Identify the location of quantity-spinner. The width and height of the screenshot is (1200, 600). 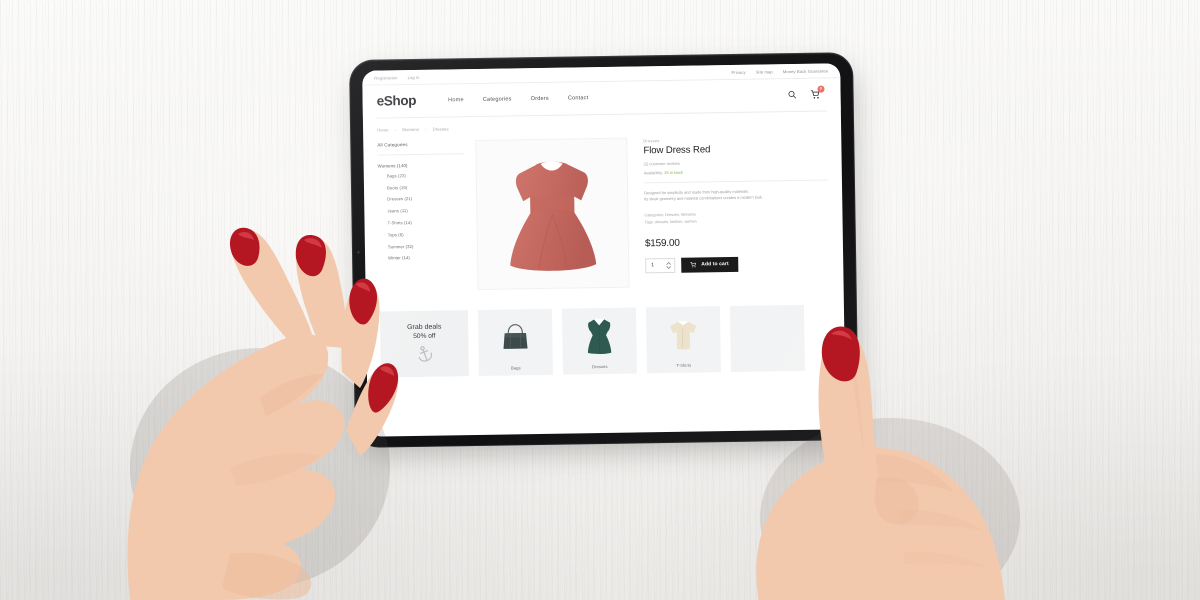
(669, 265).